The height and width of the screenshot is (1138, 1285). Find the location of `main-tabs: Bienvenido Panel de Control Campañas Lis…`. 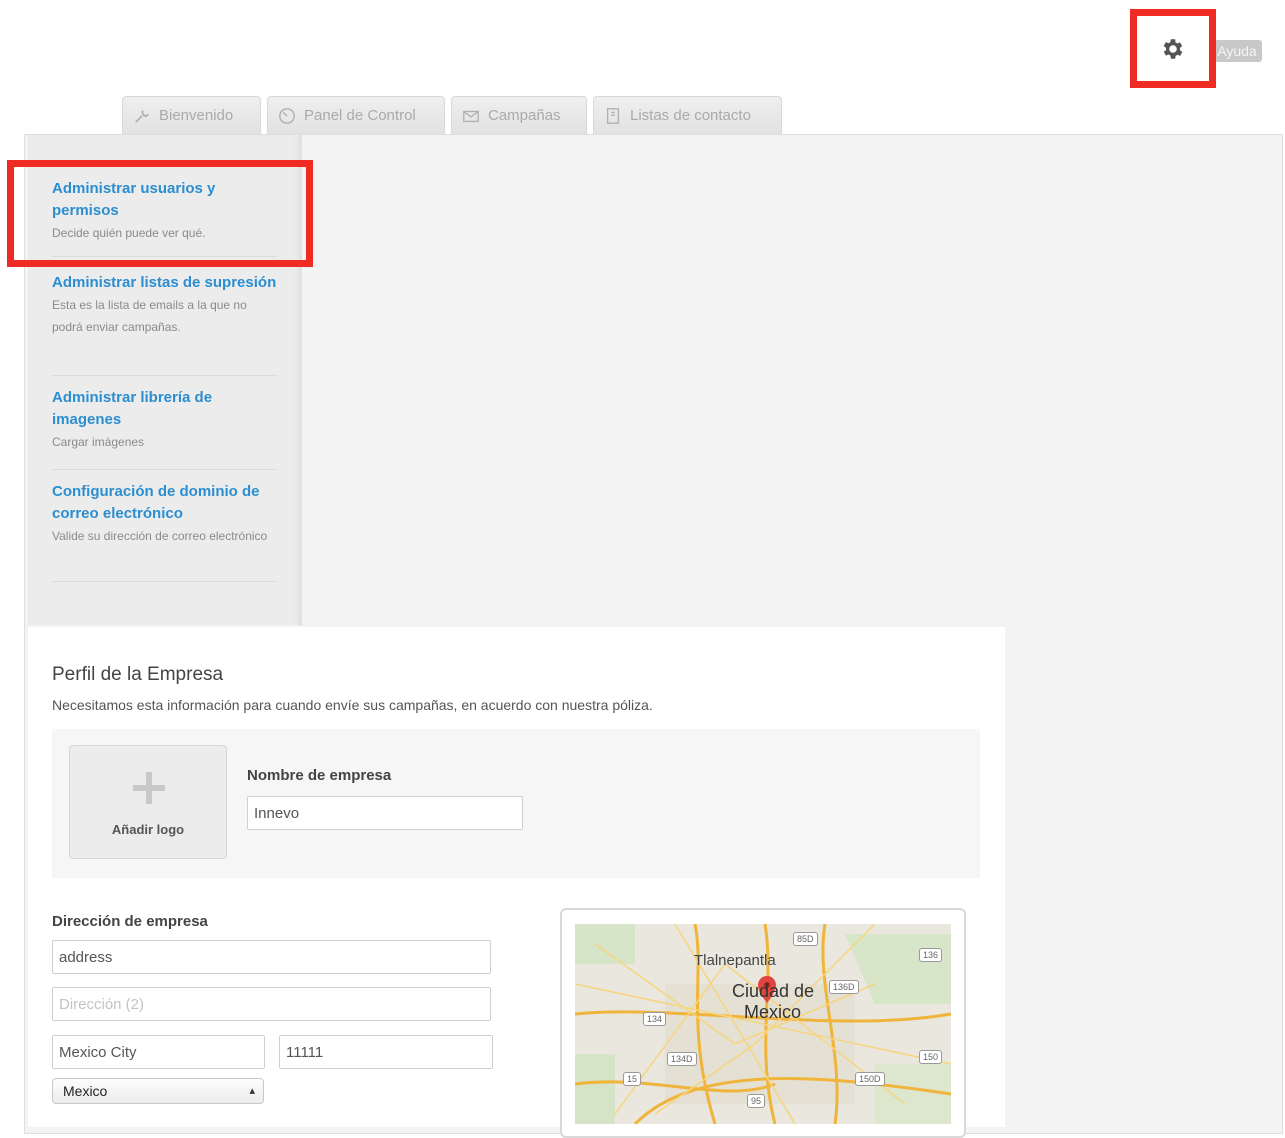

main-tabs: Bienvenido Panel de Control Campañas Lis… is located at coordinates (452, 116).